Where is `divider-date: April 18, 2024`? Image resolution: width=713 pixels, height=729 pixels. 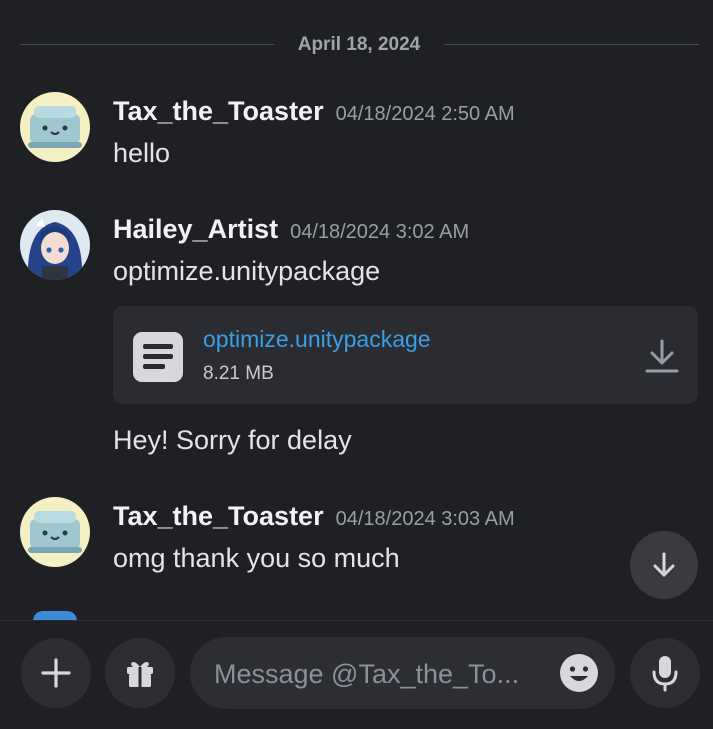
divider-date: April 18, 2024 is located at coordinates (359, 44).